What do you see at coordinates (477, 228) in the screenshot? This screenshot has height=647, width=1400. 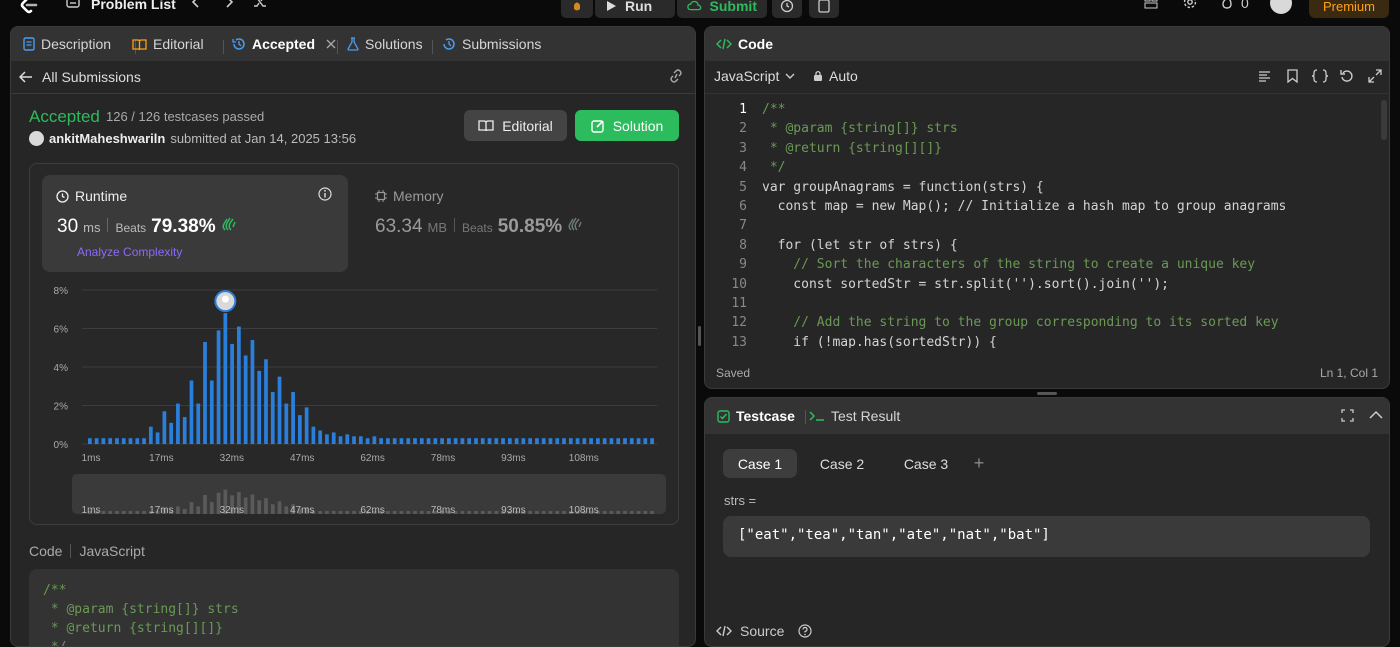 I see `memory-beats-label: Beats` at bounding box center [477, 228].